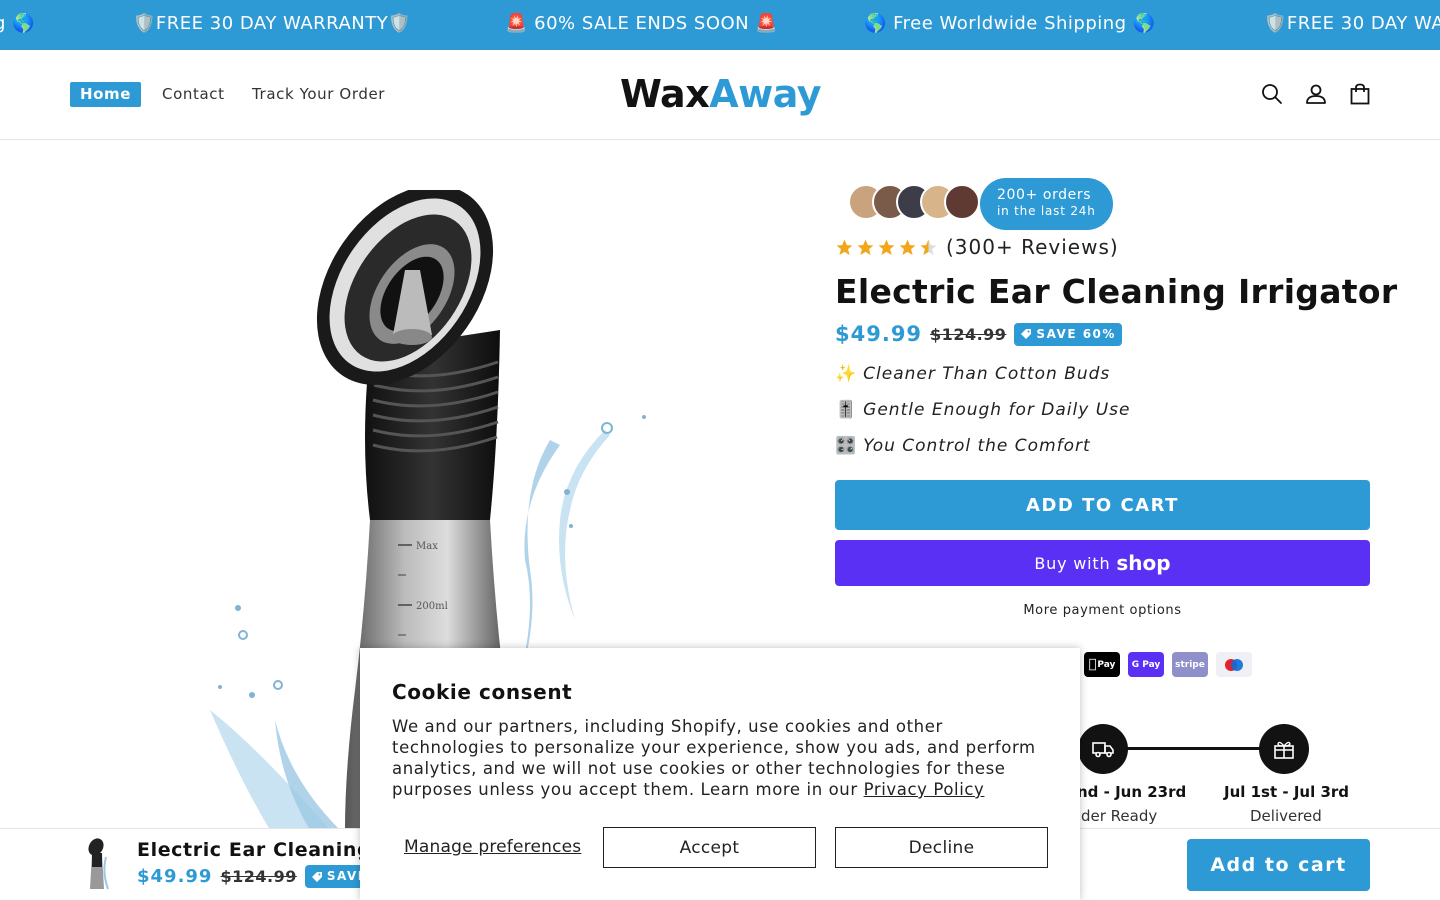 This screenshot has height=900, width=1440. What do you see at coordinates (928, 247) in the screenshot?
I see `half-star-icon` at bounding box center [928, 247].